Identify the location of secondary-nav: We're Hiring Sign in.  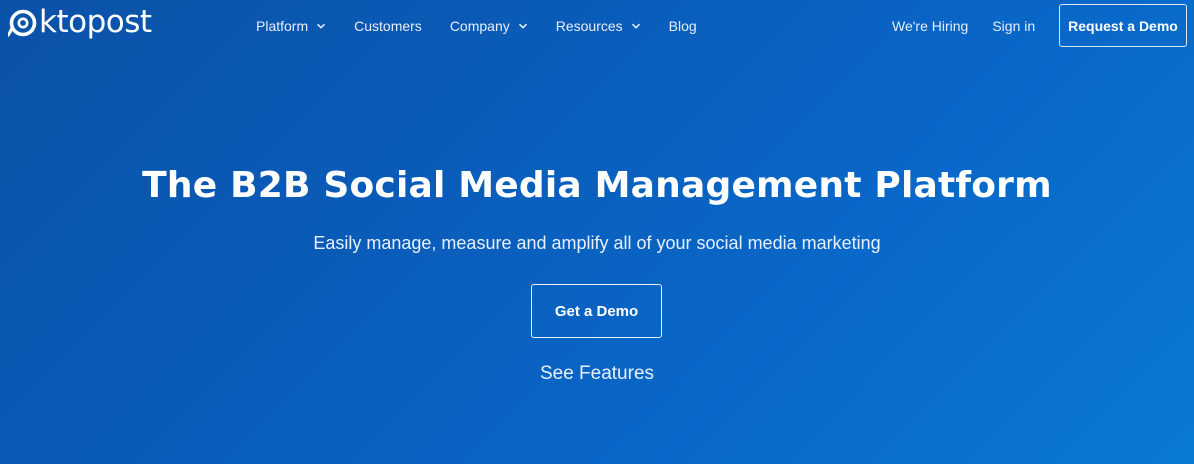
(963, 26).